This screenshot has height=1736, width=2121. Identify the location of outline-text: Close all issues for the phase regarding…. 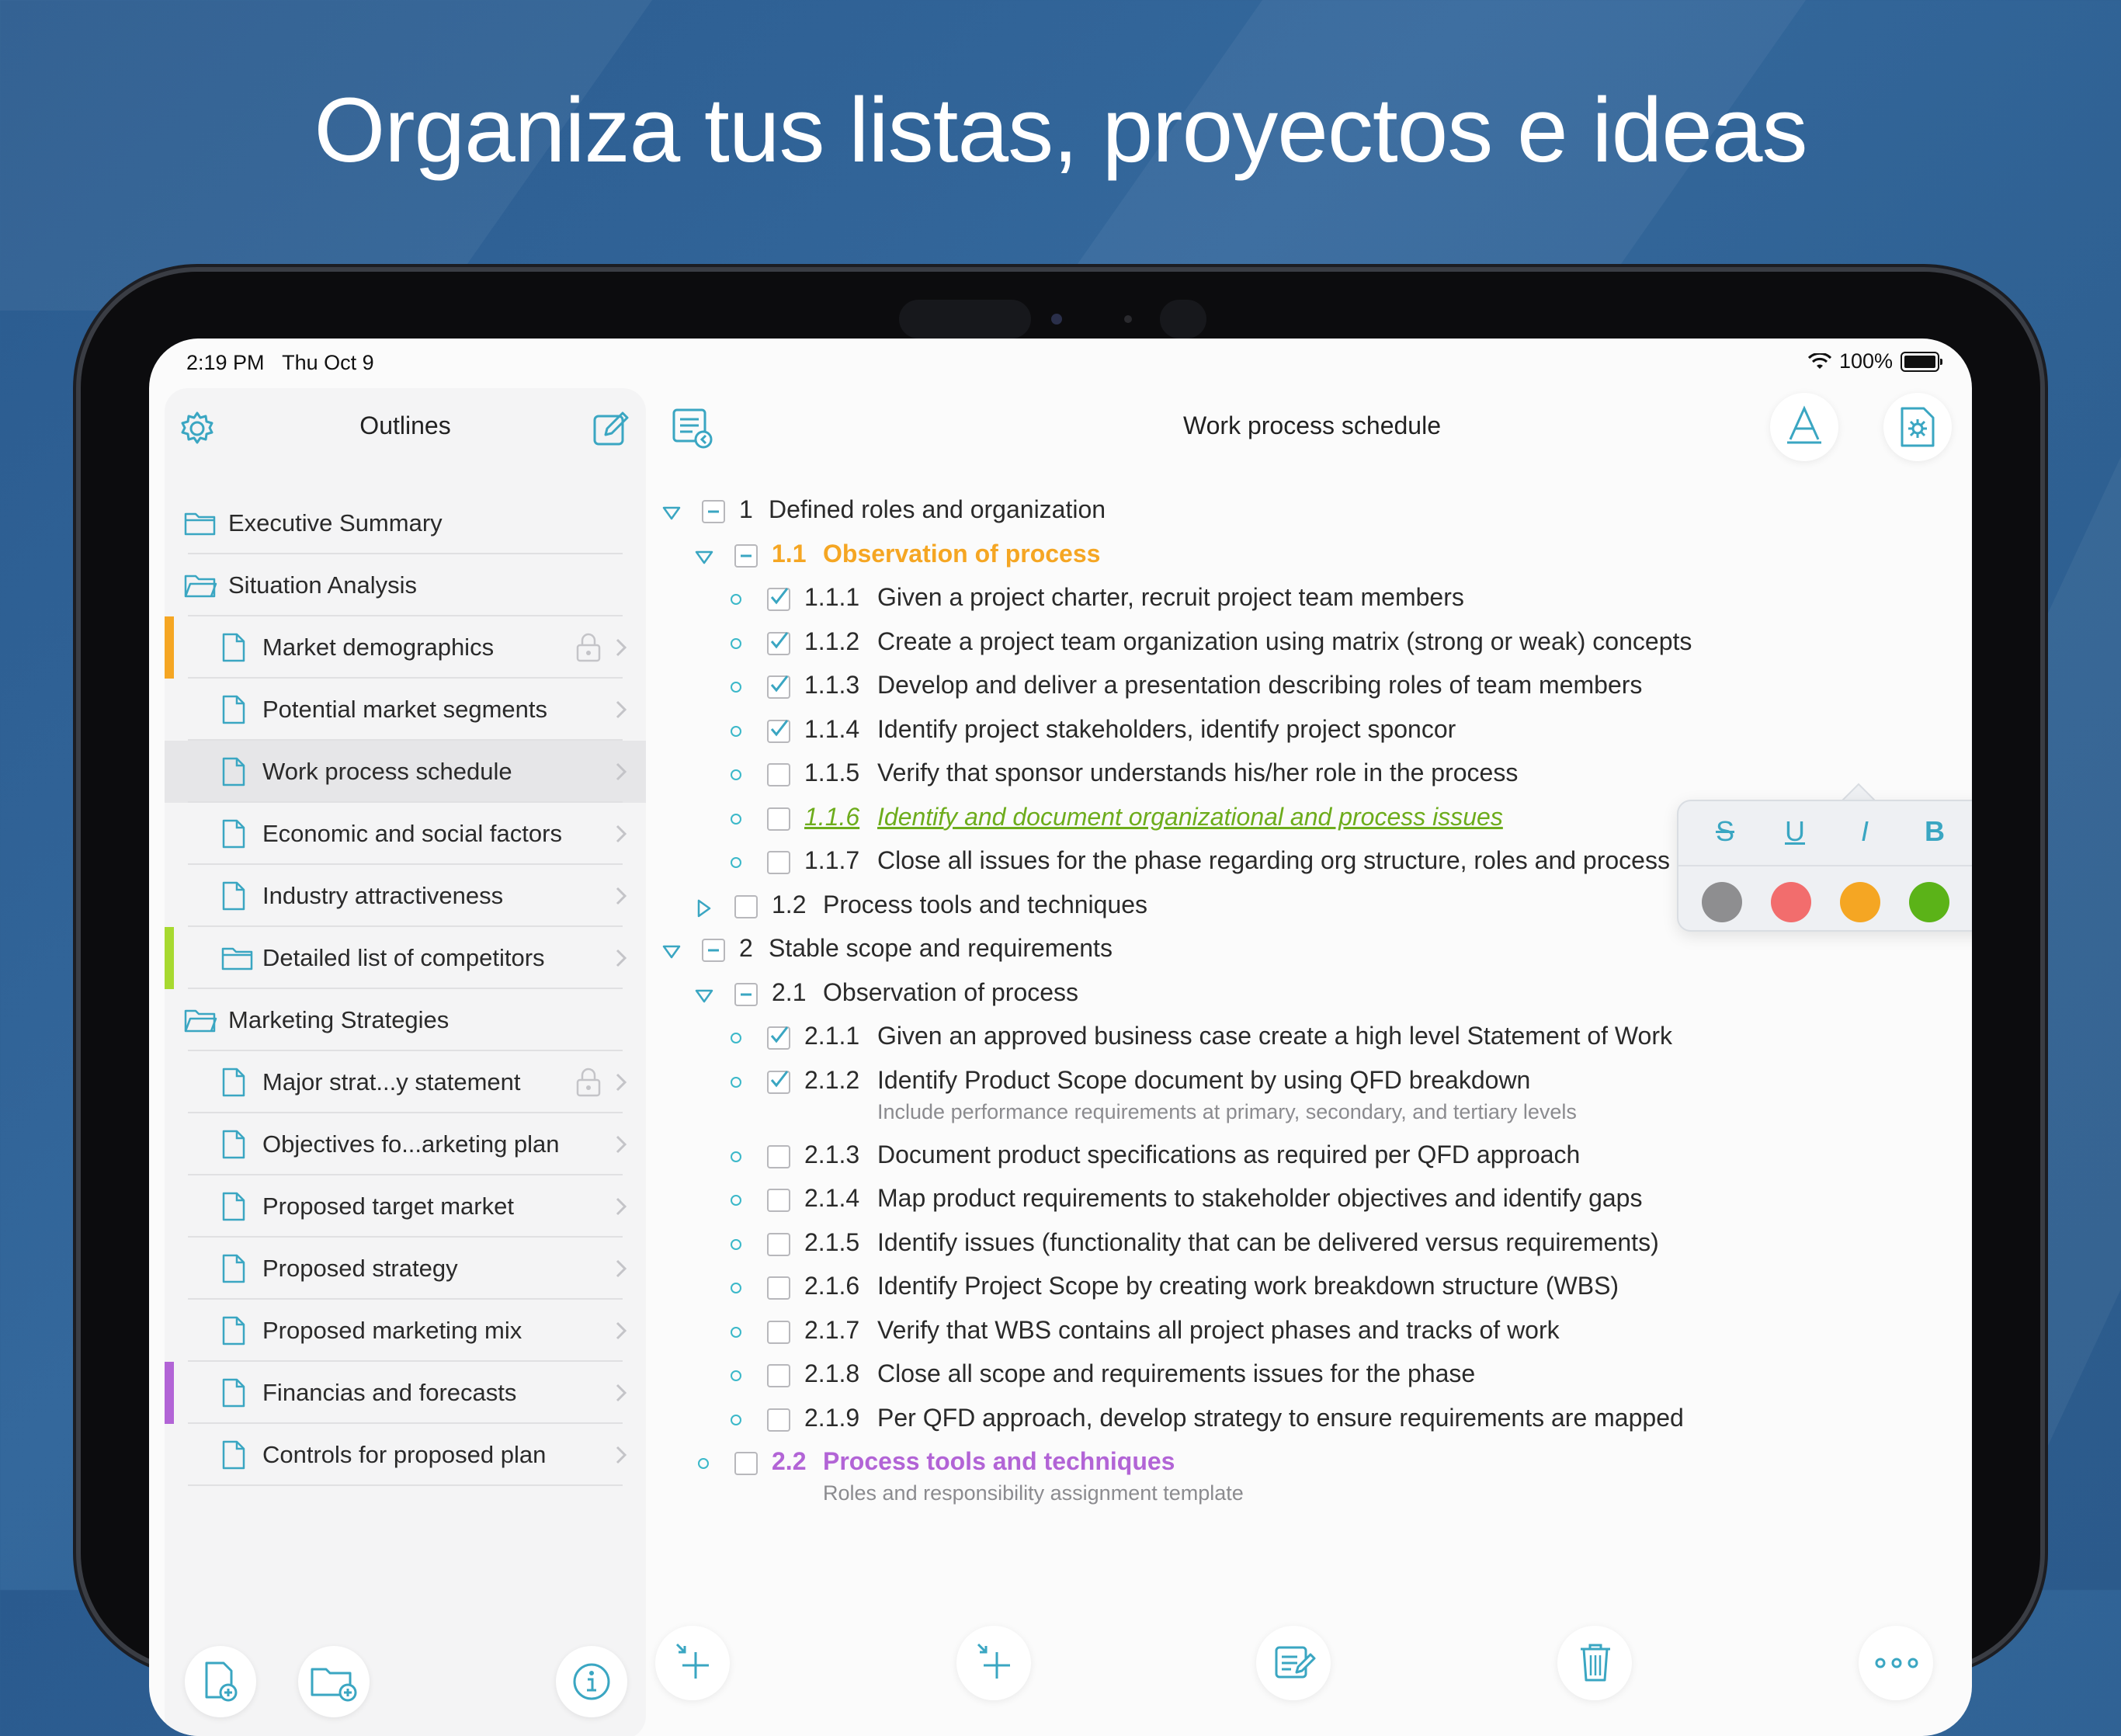
(1273, 860).